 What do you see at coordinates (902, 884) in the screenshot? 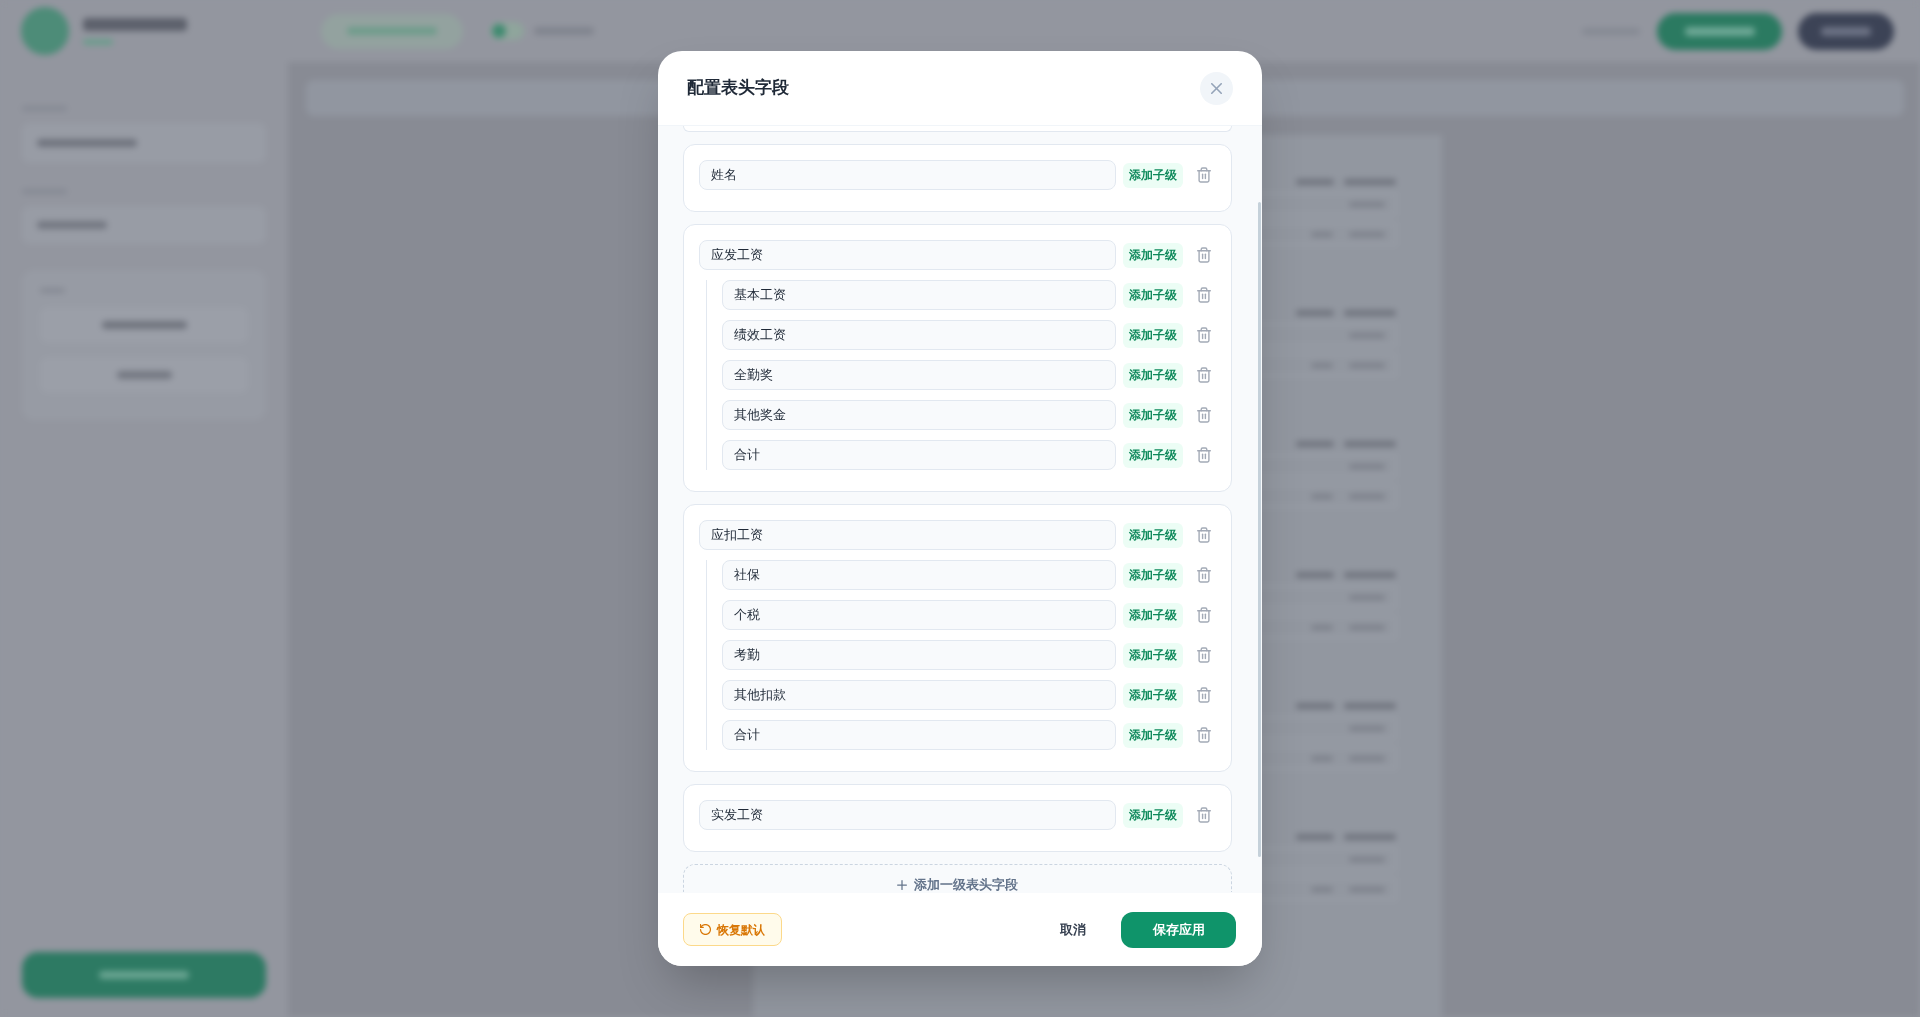
I see `plus-icon` at bounding box center [902, 884].